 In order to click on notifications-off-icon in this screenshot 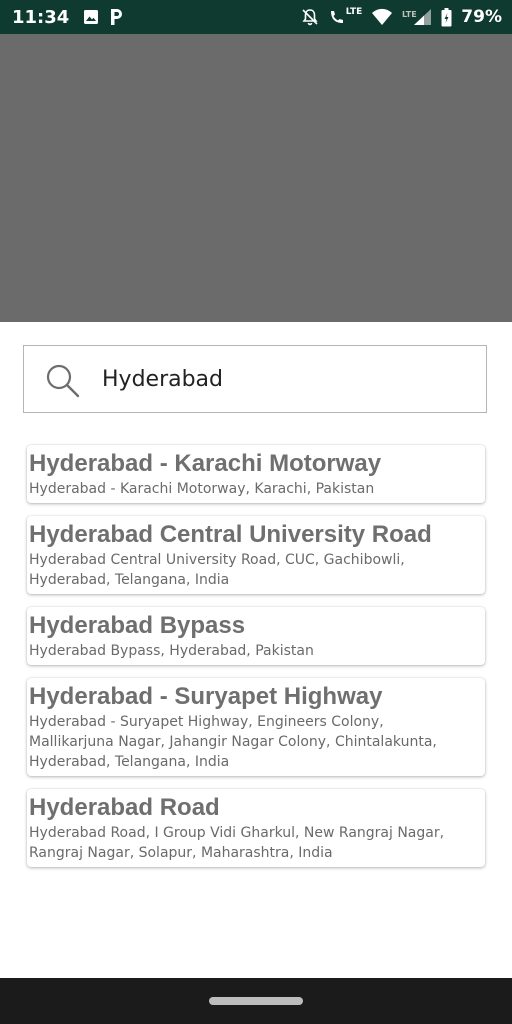, I will do `click(310, 17)`.